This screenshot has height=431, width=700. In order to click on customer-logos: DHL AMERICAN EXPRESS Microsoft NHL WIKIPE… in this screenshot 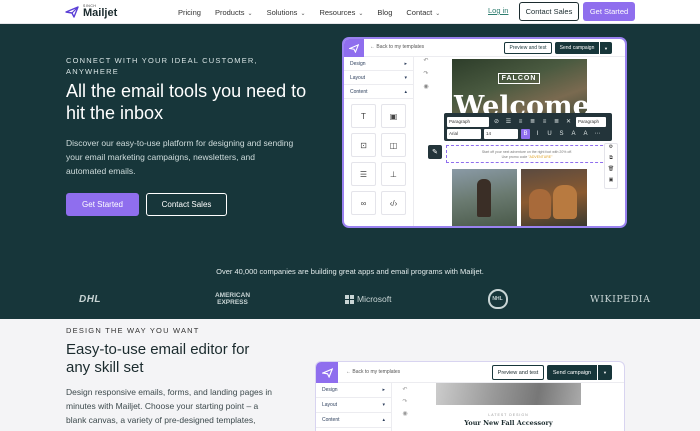, I will do `click(355, 299)`.